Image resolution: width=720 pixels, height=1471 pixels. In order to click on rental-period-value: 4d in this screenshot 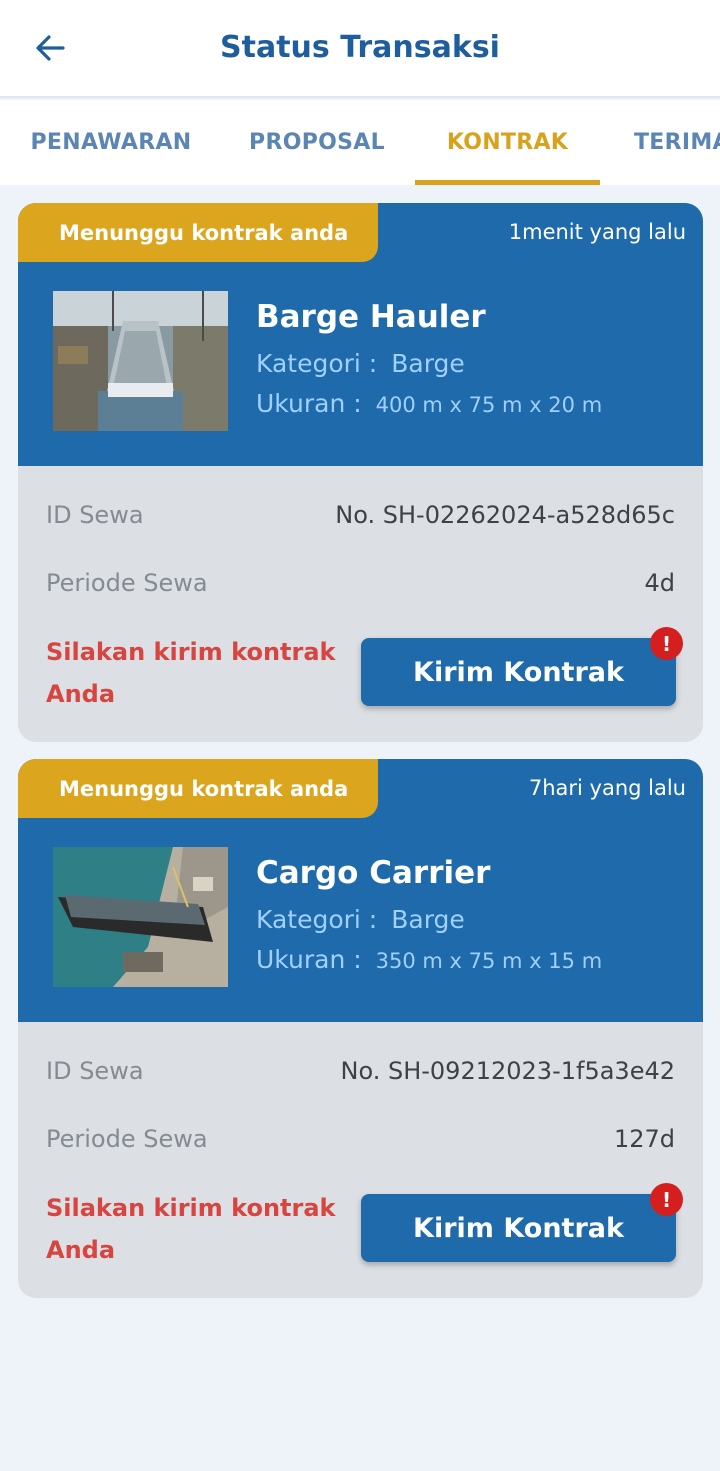, I will do `click(659, 583)`.